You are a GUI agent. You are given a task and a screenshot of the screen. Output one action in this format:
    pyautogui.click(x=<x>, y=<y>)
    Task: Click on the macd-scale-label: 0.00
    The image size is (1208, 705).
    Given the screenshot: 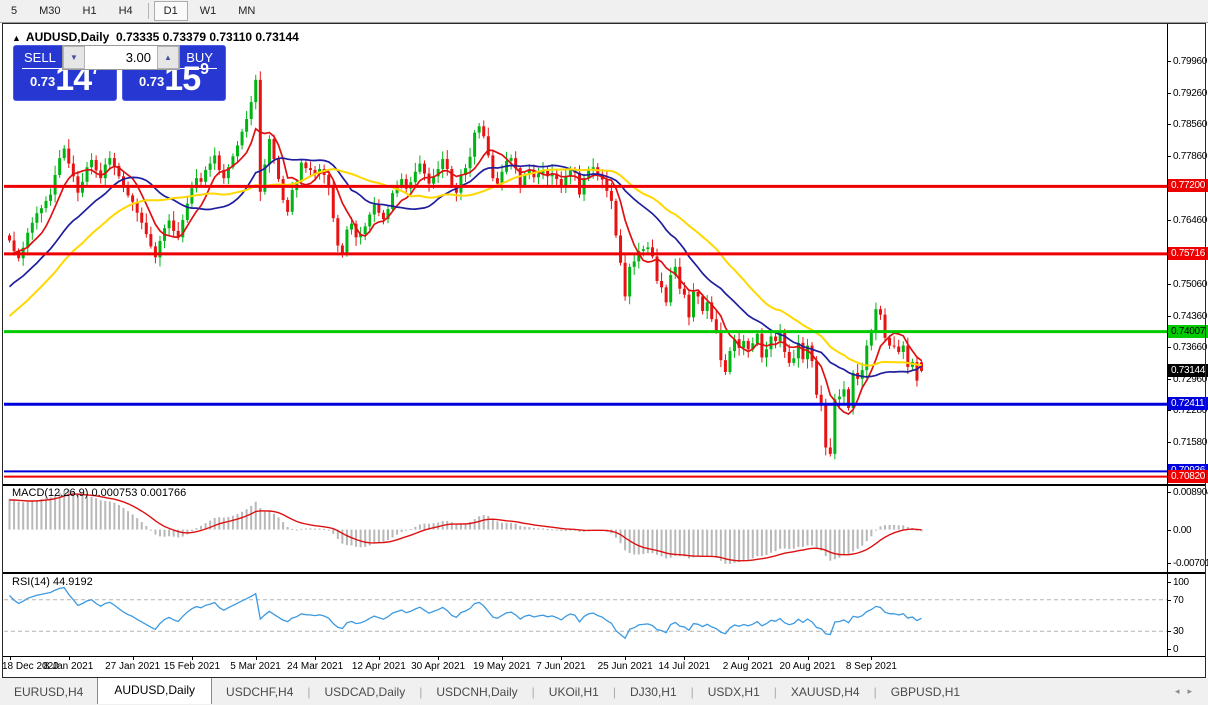 What is the action you would take?
    pyautogui.click(x=1182, y=530)
    